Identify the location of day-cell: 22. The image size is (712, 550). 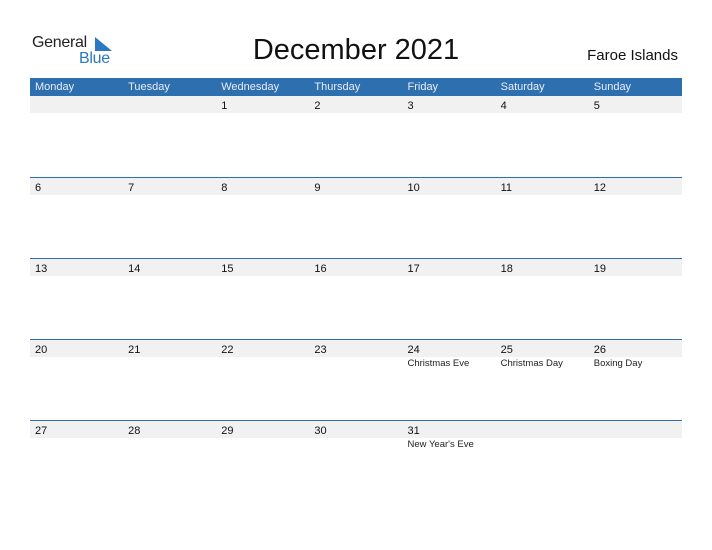
(262, 348).